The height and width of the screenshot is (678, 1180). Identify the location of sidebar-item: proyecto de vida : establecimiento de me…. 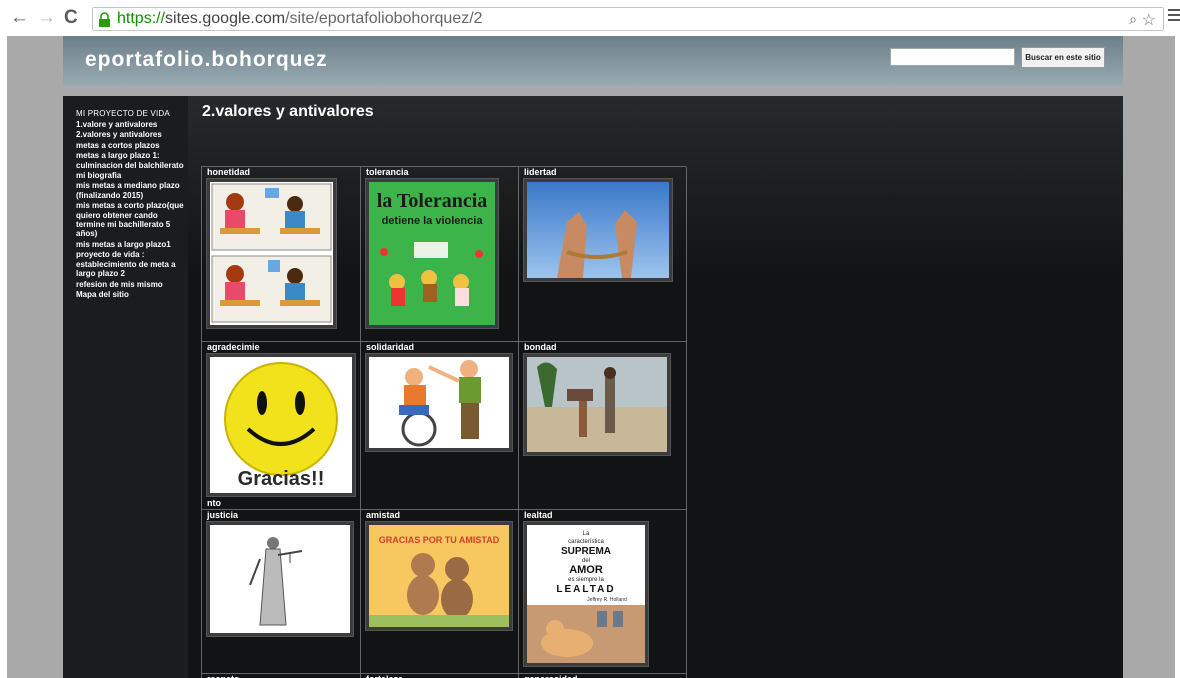
(132, 264).